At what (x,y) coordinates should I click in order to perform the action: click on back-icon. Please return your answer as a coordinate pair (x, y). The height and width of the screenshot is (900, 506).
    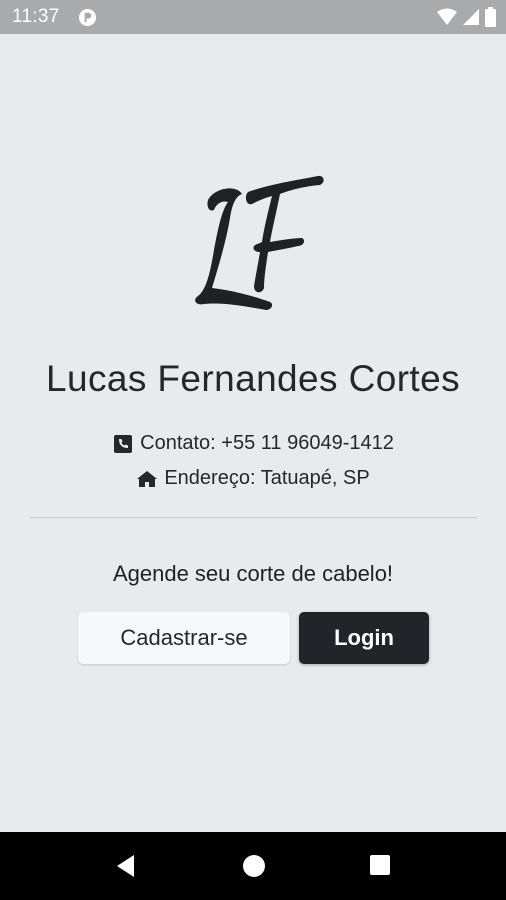
    Looking at the image, I should click on (126, 866).